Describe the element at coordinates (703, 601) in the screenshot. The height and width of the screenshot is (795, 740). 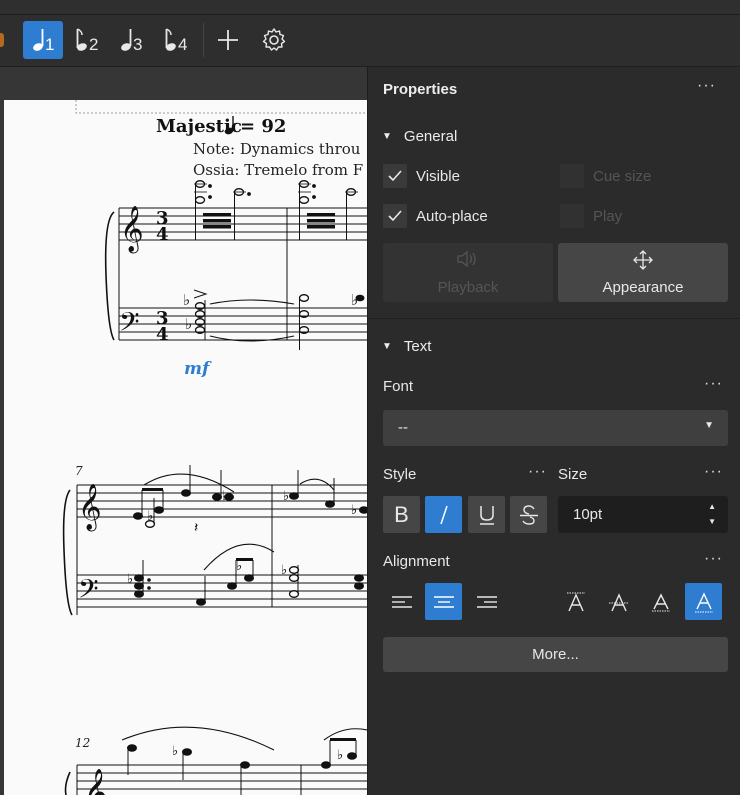
I see `align-bottom-button` at that location.